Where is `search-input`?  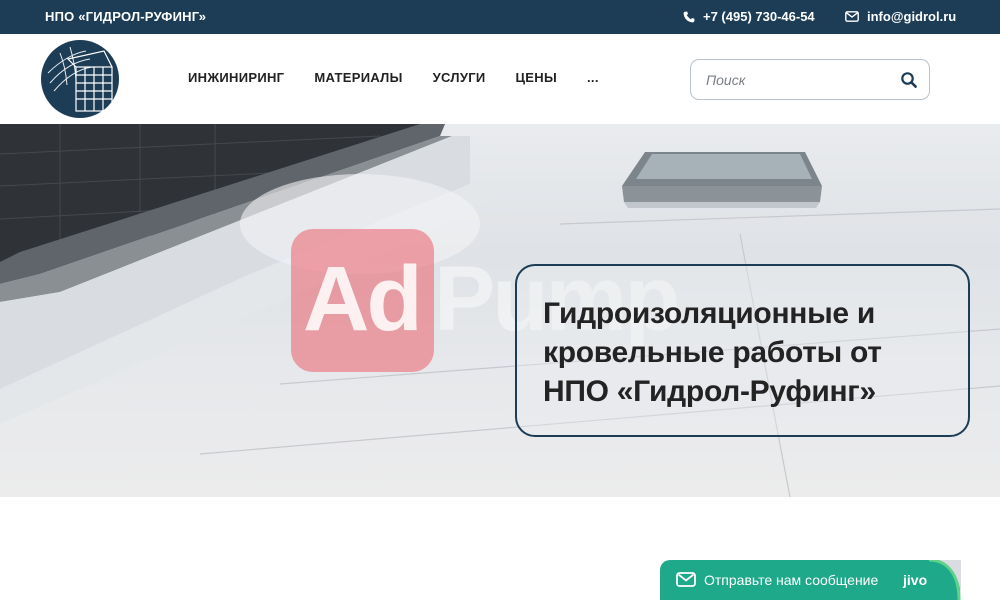 search-input is located at coordinates (801, 80).